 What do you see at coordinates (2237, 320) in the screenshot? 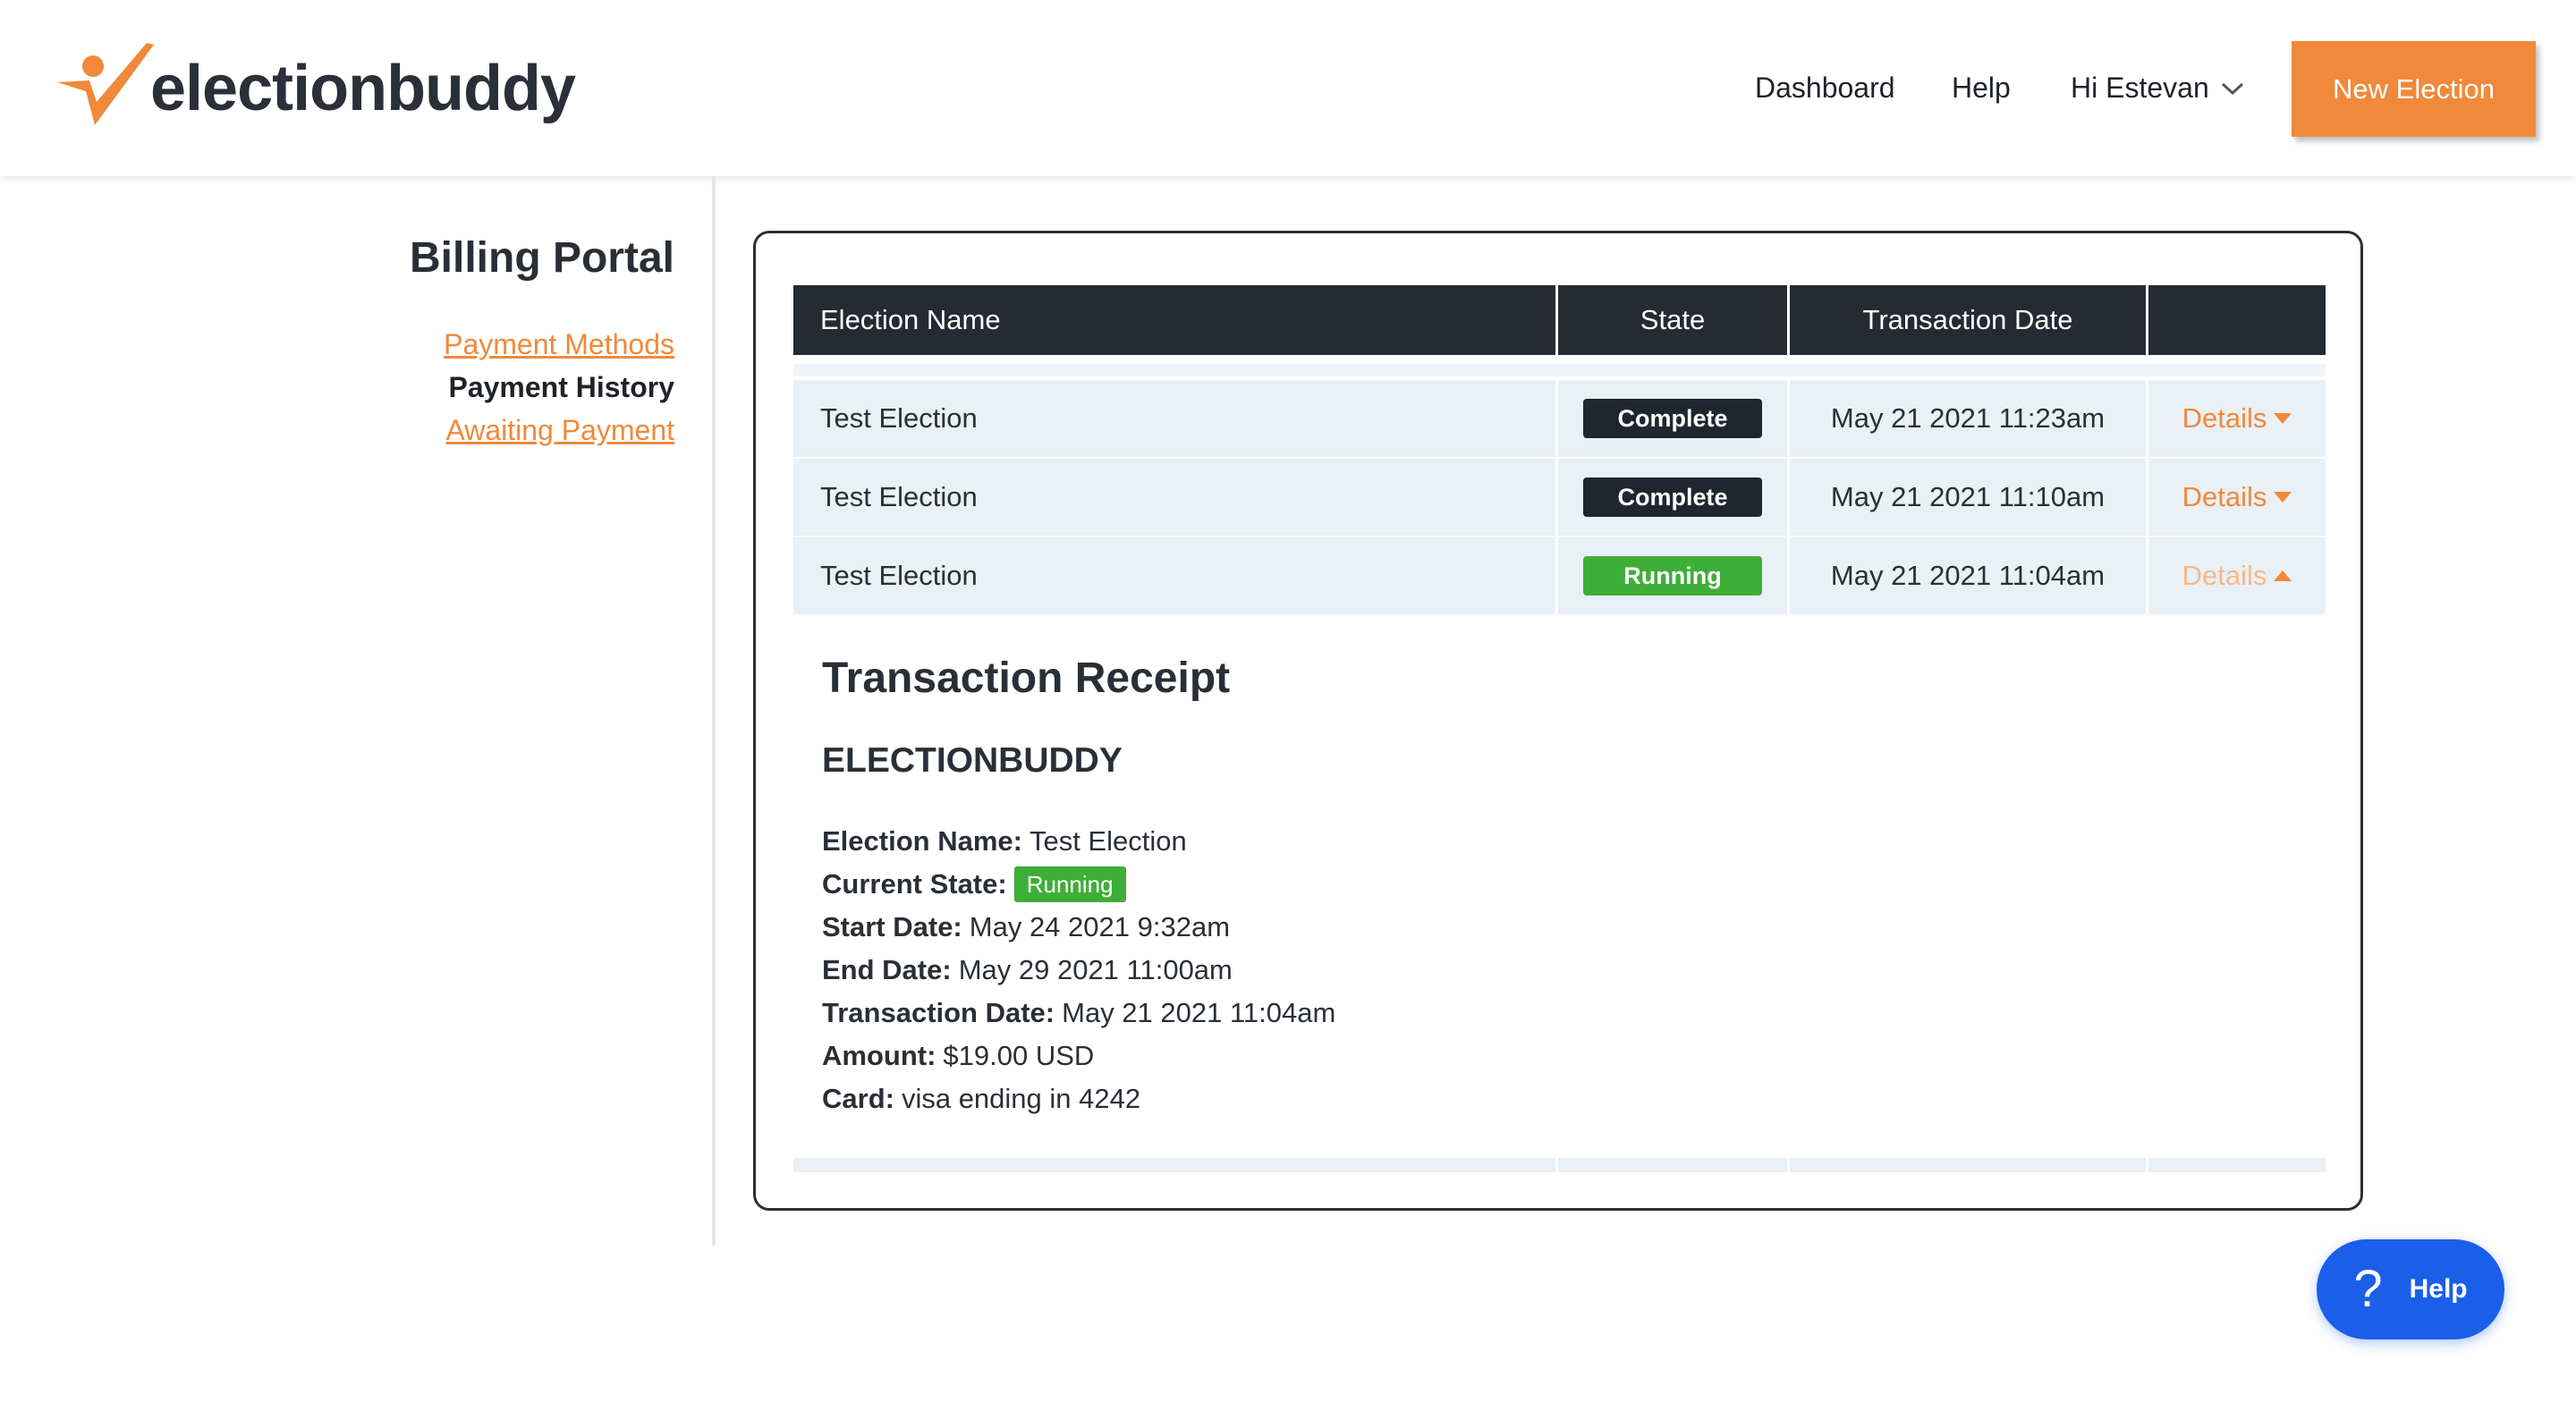
I see `column-header-actions` at bounding box center [2237, 320].